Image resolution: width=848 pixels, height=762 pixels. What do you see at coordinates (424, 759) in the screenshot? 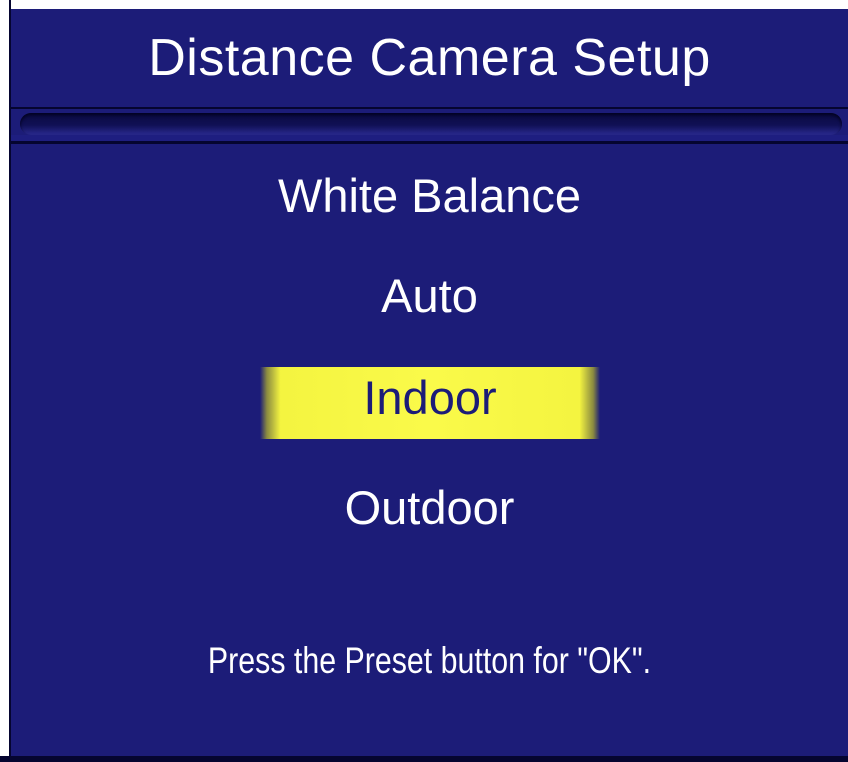
I see `bottom-frame-edge` at bounding box center [424, 759].